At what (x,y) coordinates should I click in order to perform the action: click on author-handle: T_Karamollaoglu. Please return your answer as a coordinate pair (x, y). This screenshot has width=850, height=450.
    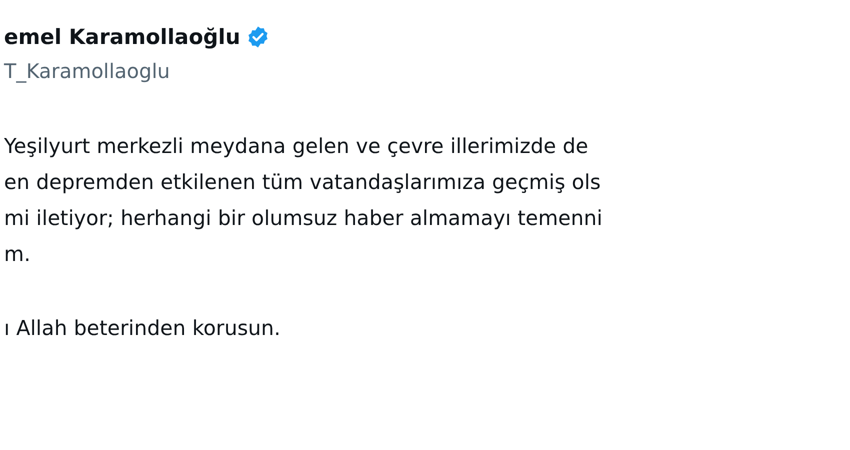
    Looking at the image, I should click on (427, 71).